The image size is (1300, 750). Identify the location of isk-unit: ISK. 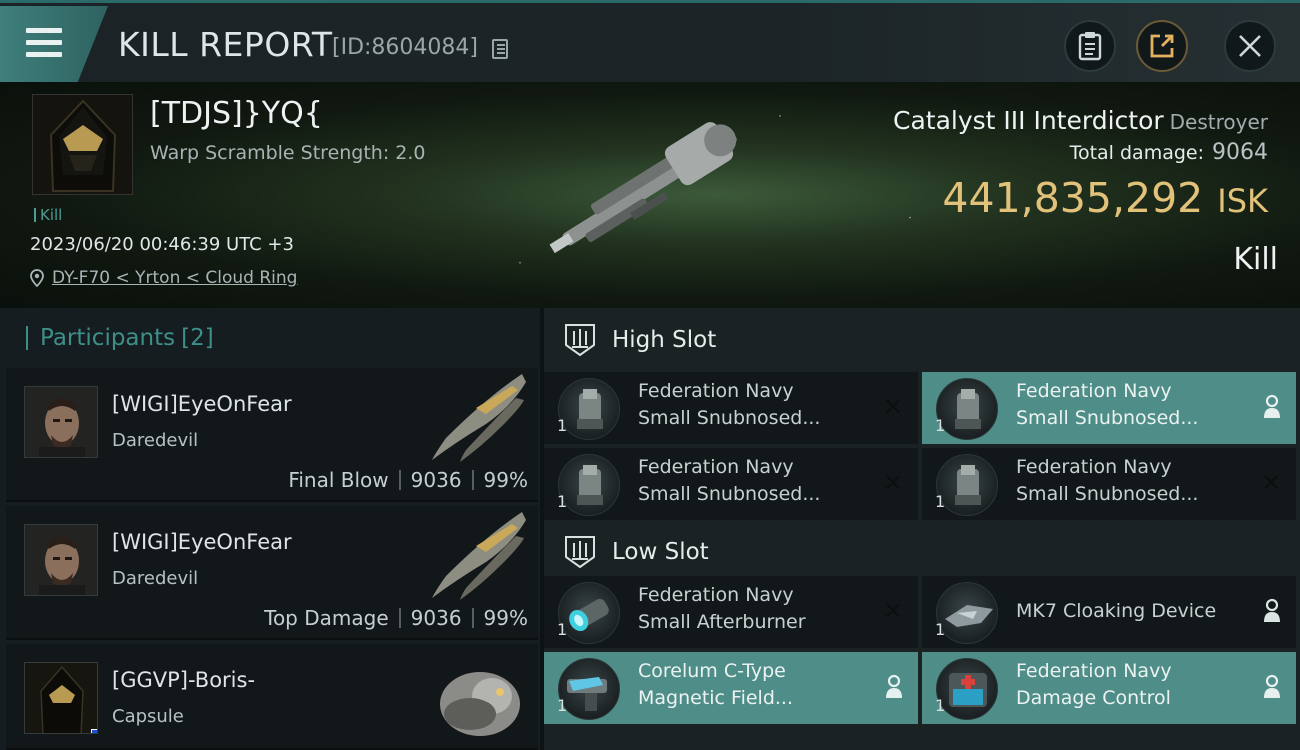
(1242, 201).